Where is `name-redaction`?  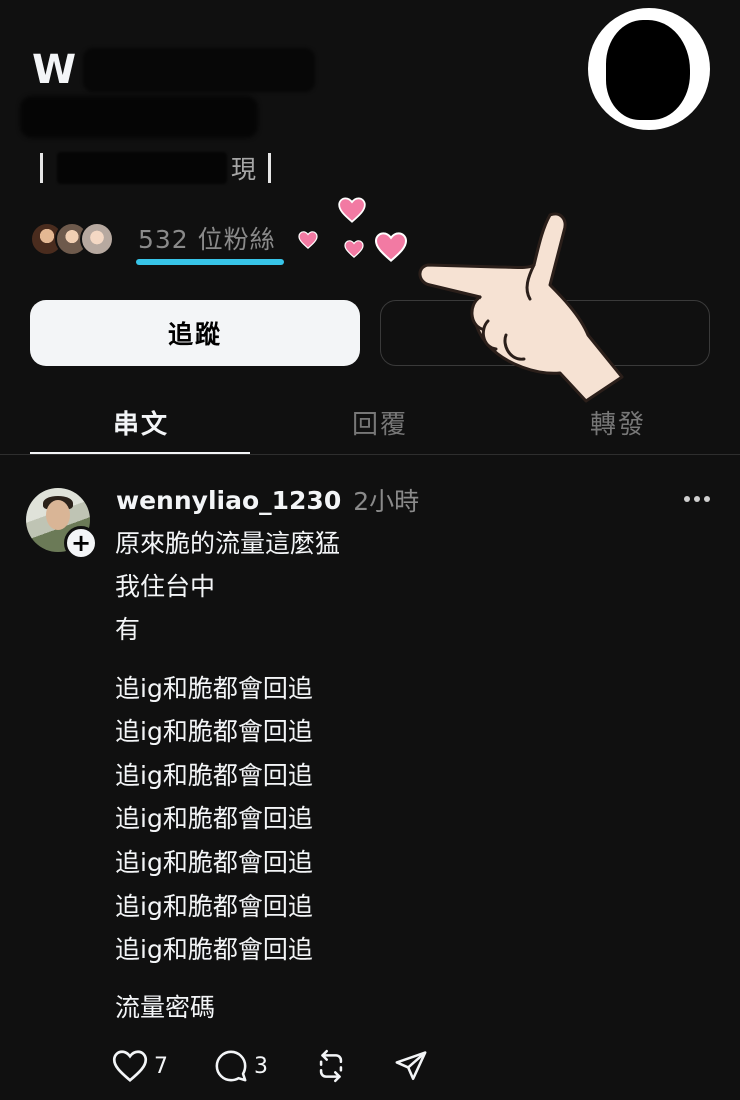
name-redaction is located at coordinates (199, 70).